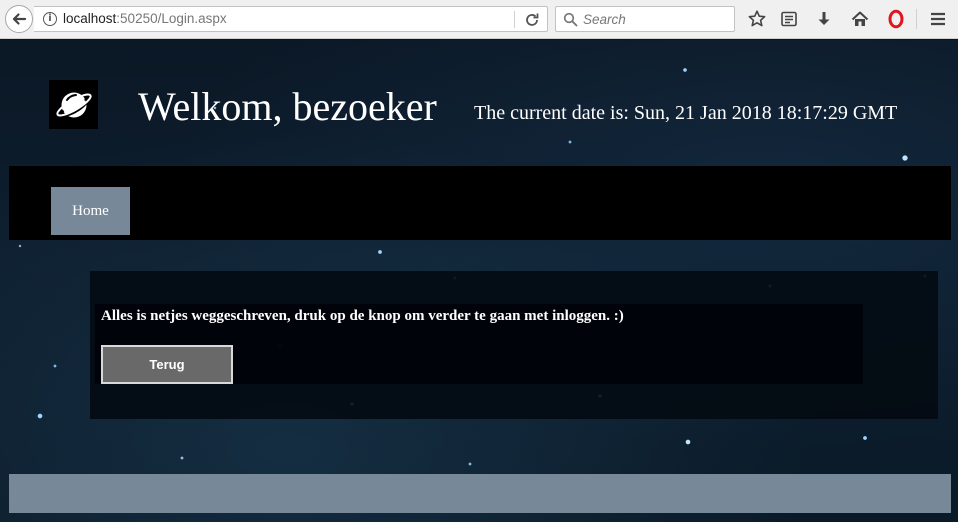  I want to click on url-path: :50250/Login.aspx, so click(171, 18).